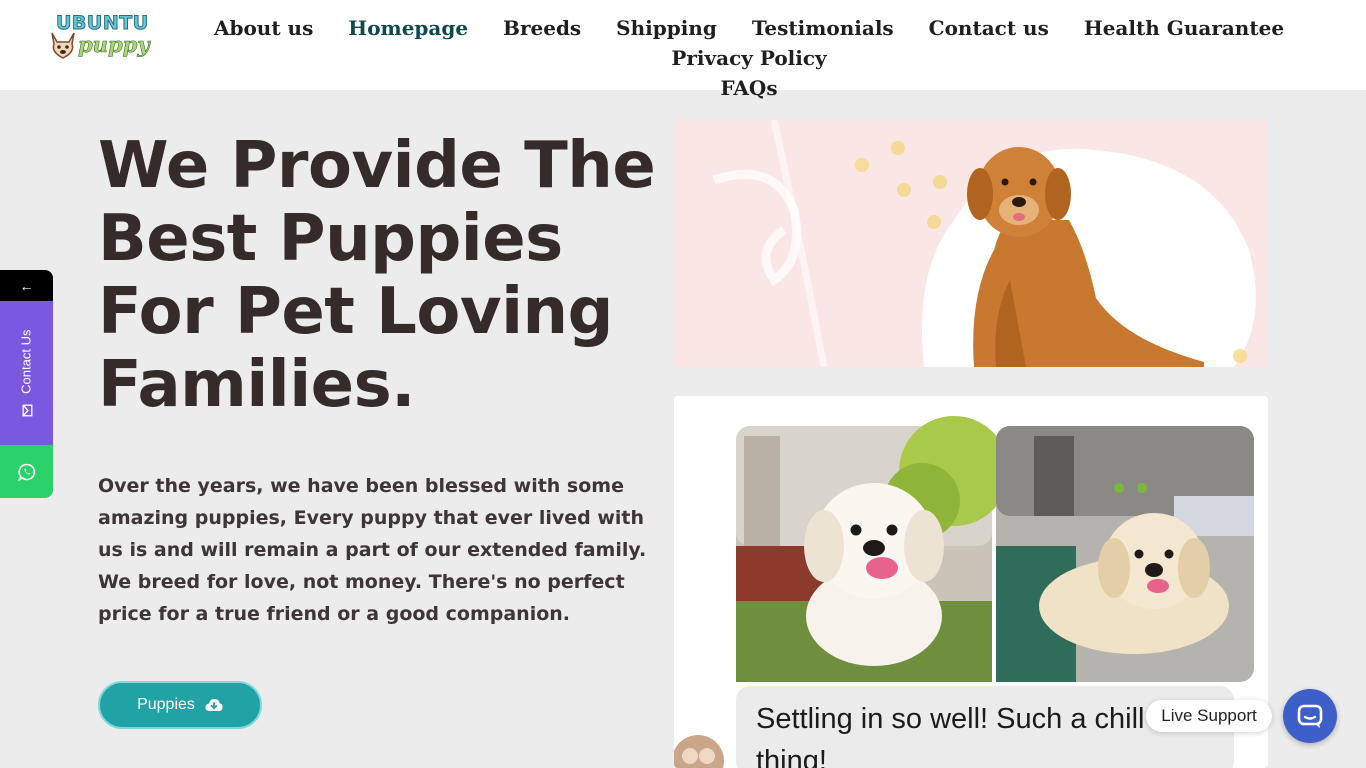 The image size is (1366, 768). I want to click on nav-about-us: About us, so click(263, 28).